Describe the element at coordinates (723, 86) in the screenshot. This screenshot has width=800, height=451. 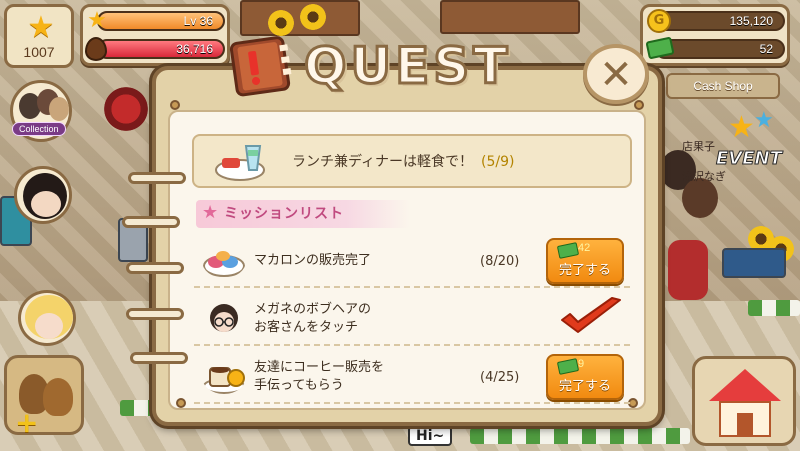
I see `cash-shop-button: Cash Shop` at that location.